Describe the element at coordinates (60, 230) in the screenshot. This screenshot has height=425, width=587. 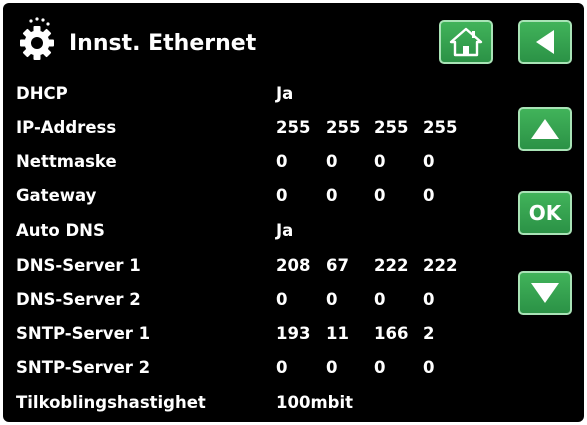
I see `setting-label: Auto DNS` at that location.